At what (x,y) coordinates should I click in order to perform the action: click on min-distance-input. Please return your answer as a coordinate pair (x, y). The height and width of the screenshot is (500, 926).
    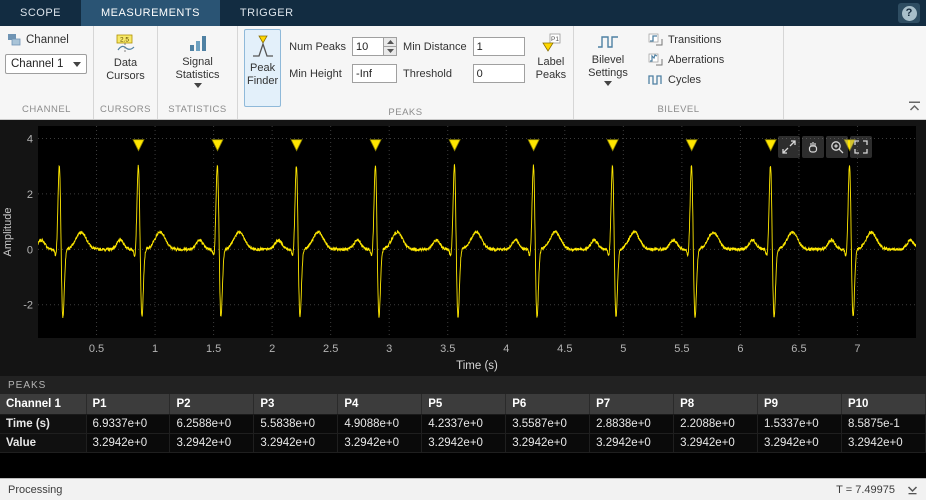
    Looking at the image, I should click on (498, 46).